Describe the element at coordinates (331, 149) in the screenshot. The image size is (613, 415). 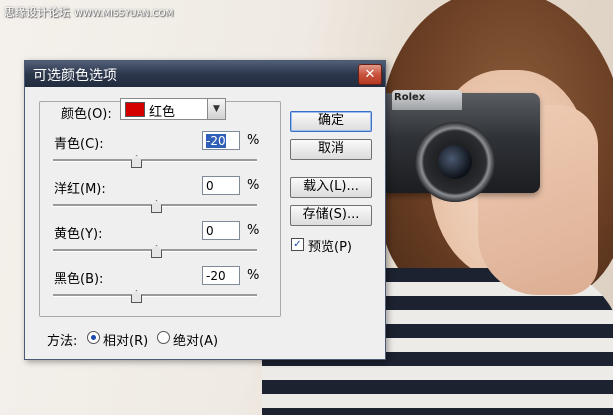
I see `cancel-button: 取消` at that location.